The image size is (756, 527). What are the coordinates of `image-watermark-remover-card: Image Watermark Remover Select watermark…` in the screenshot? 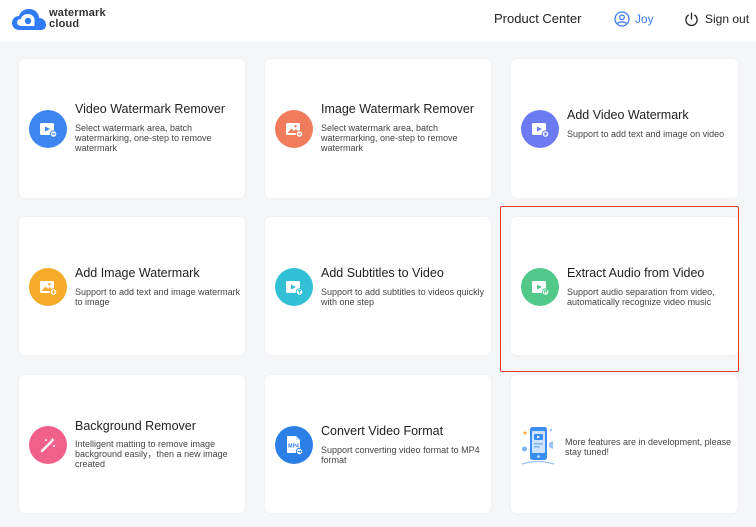 It's located at (378, 128).